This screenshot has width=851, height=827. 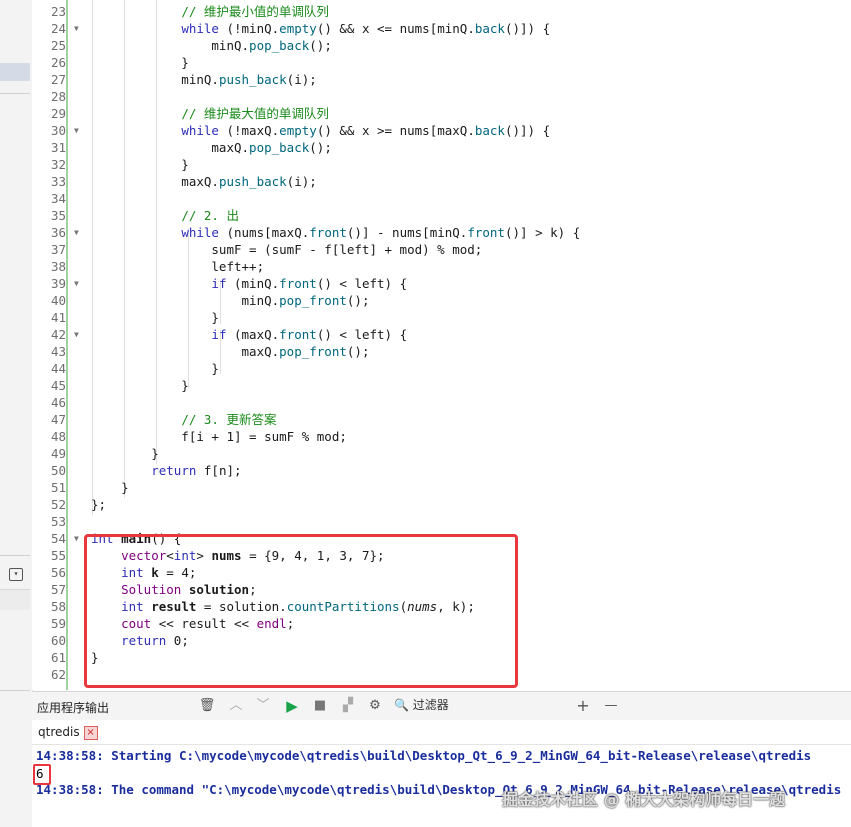 I want to click on code-line: 39 ▼ if (minQ.front() < left) {, so click(x=441, y=283).